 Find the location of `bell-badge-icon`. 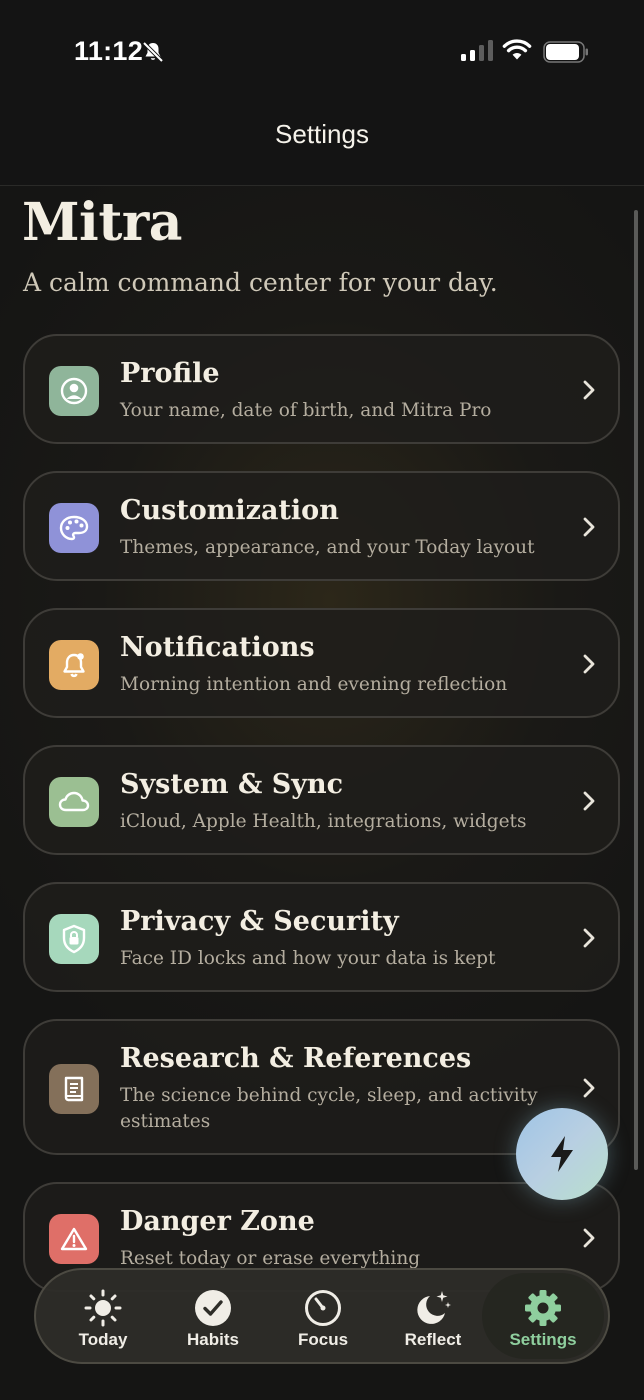

bell-badge-icon is located at coordinates (74, 665).